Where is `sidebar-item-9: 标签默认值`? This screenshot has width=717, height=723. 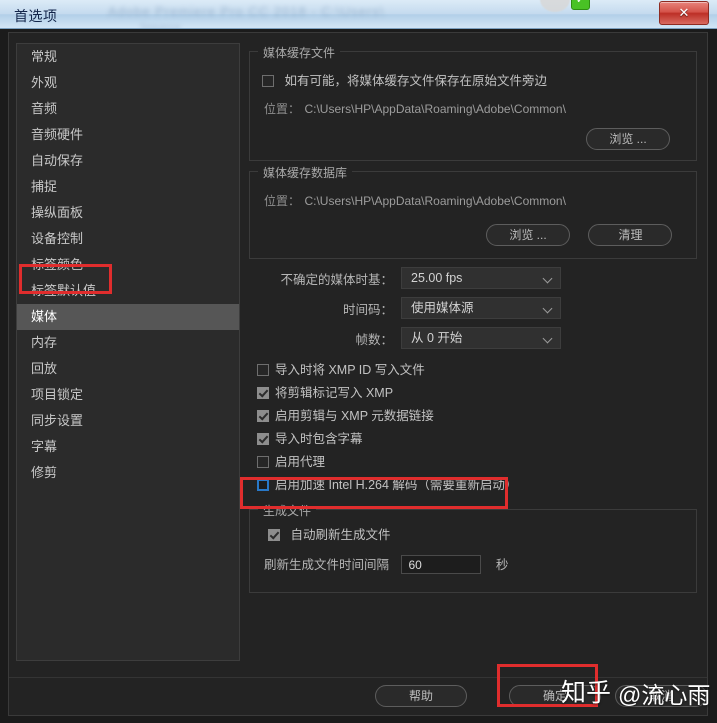 sidebar-item-9: 标签默认值 is located at coordinates (128, 291).